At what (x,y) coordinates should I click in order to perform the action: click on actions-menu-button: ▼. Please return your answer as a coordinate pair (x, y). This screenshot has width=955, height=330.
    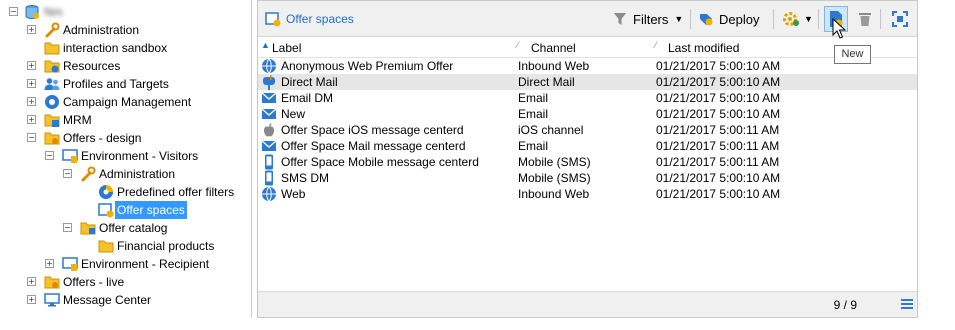
    Looking at the image, I should click on (797, 19).